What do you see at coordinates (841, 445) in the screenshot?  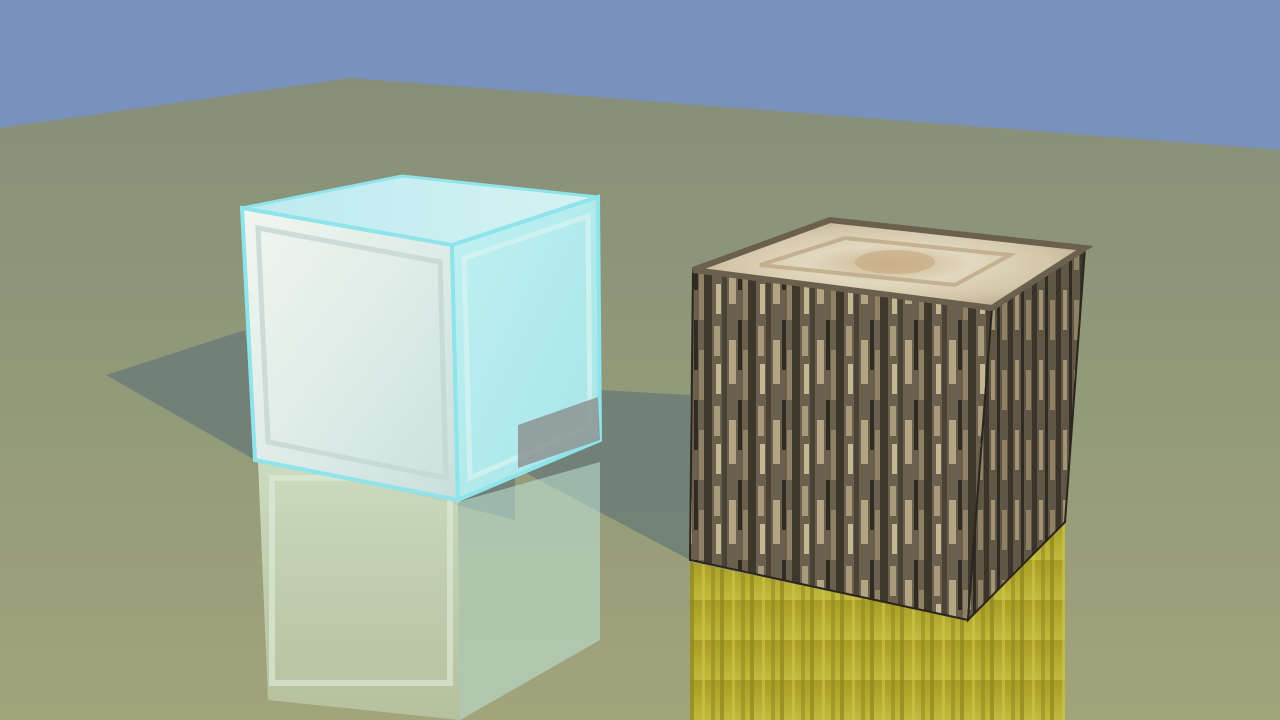 I see `wood-block-front` at bounding box center [841, 445].